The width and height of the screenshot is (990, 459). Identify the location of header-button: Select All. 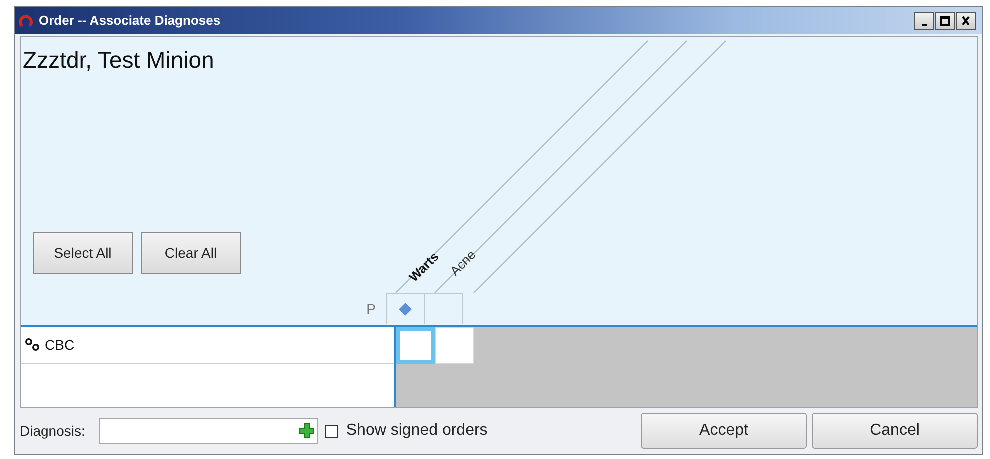
(83, 253).